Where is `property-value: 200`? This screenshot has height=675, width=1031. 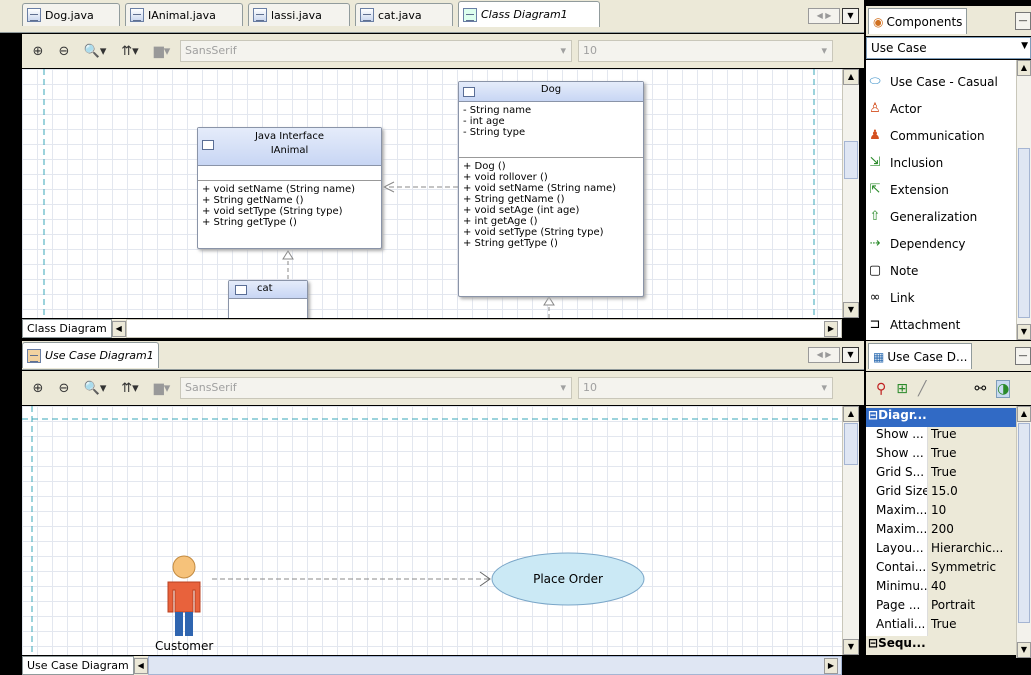 property-value: 200 is located at coordinates (941, 531).